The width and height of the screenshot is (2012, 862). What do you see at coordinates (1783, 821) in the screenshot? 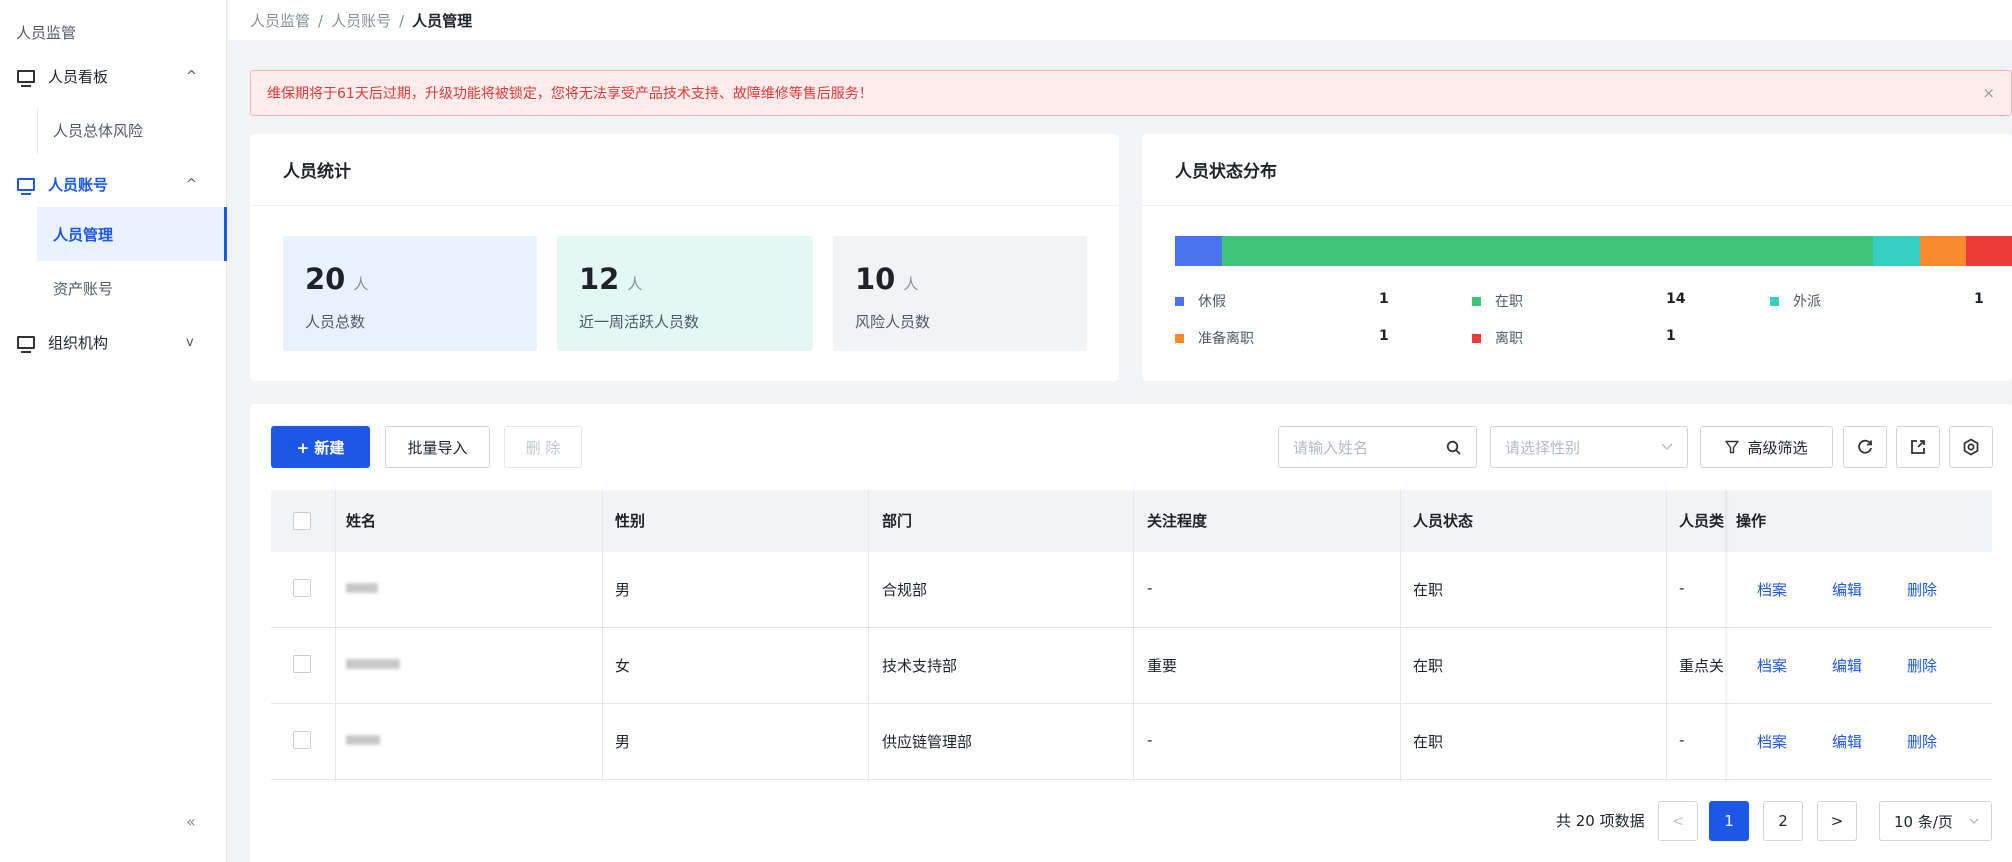
I see `page-2-button: 2` at bounding box center [1783, 821].